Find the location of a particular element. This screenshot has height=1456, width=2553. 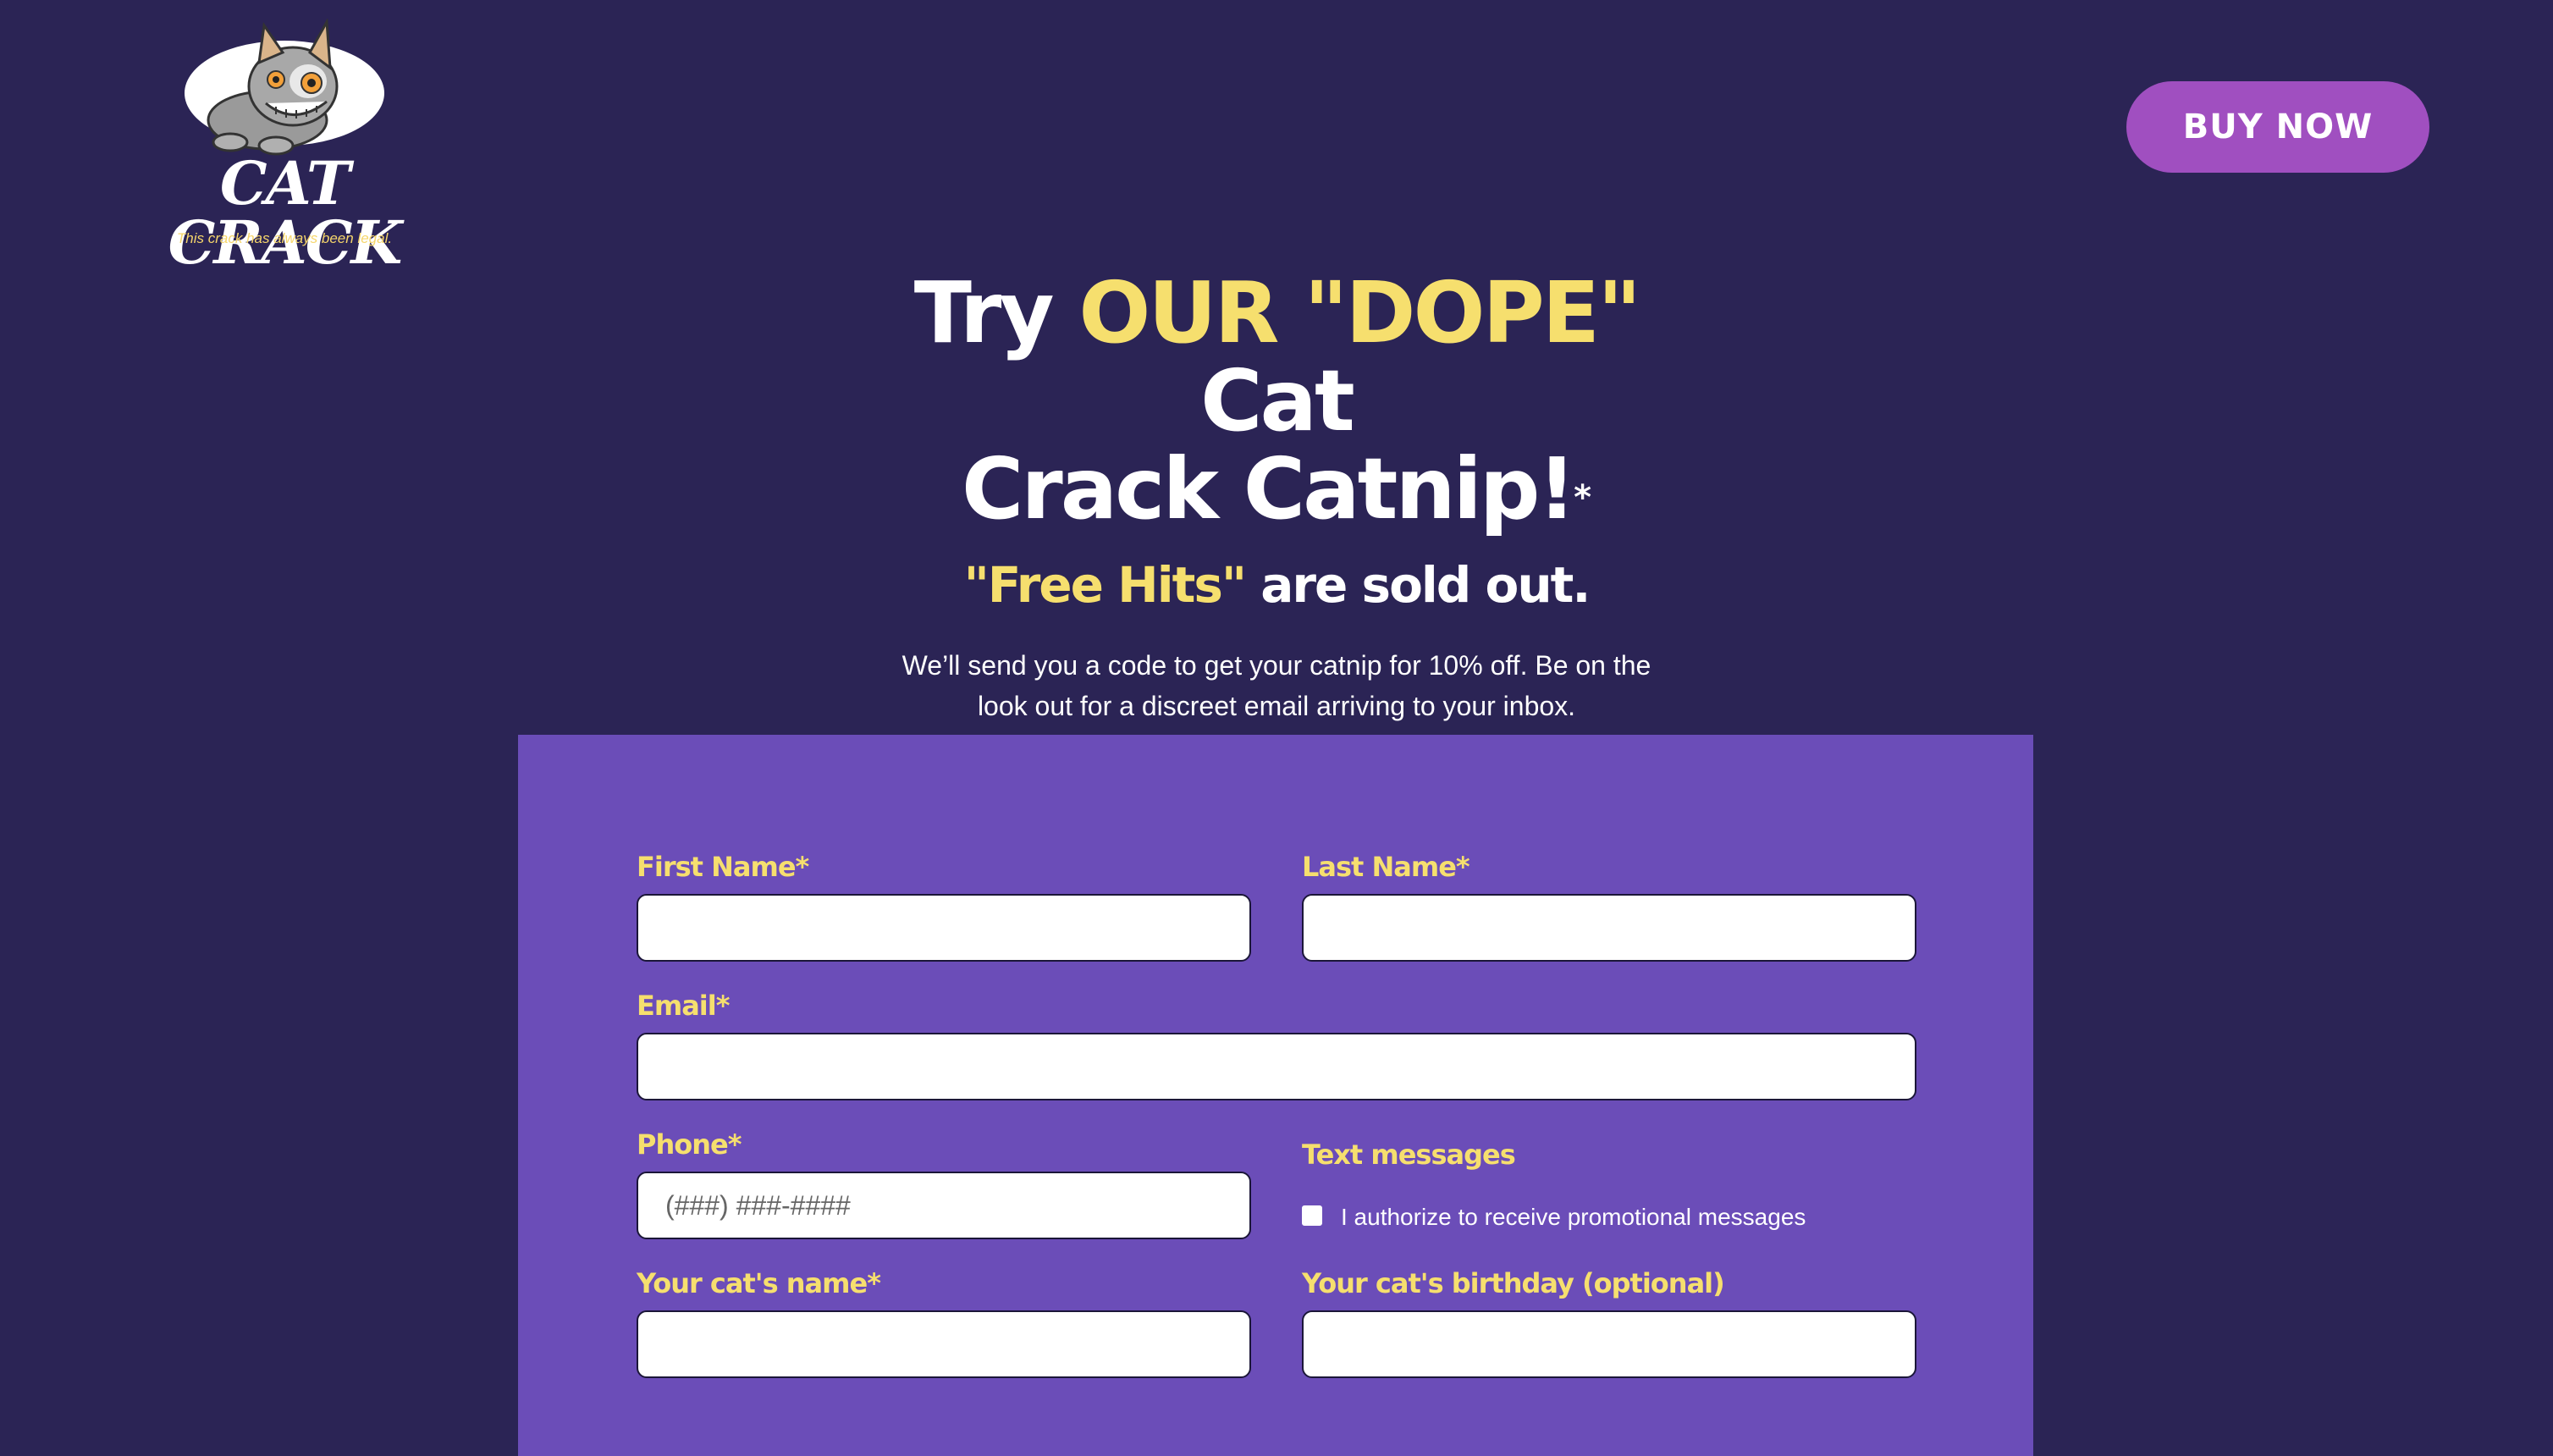

hero-subtitle-rest: are sold out. is located at coordinates (1418, 585).